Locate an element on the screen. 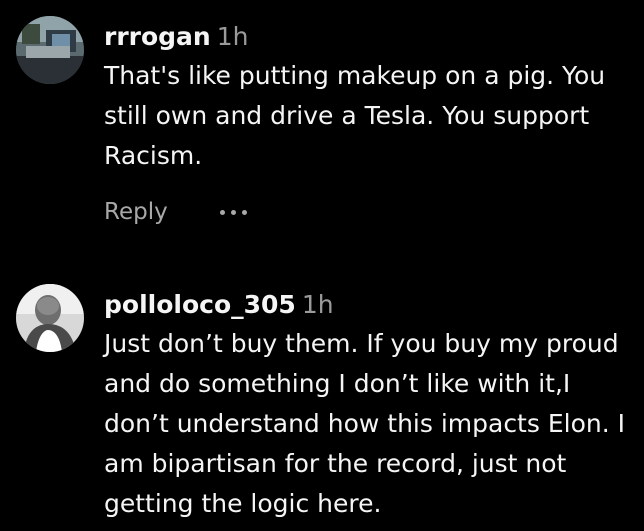 This screenshot has height=531, width=644. username: polloloco_305 is located at coordinates (200, 304).